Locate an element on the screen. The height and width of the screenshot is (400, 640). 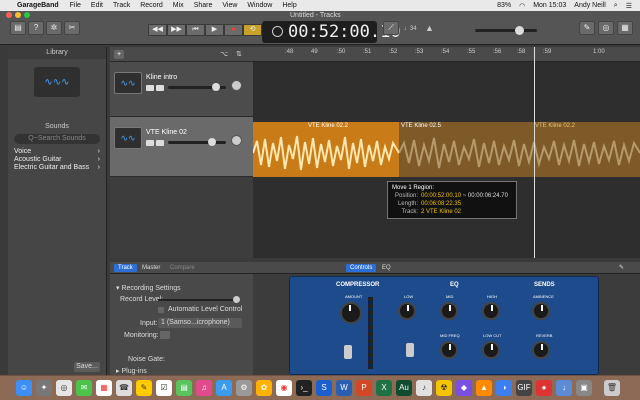
track-header-vte-kline-02: ∿∿ VTE Kline 02 is located at coordinates (181, 147).